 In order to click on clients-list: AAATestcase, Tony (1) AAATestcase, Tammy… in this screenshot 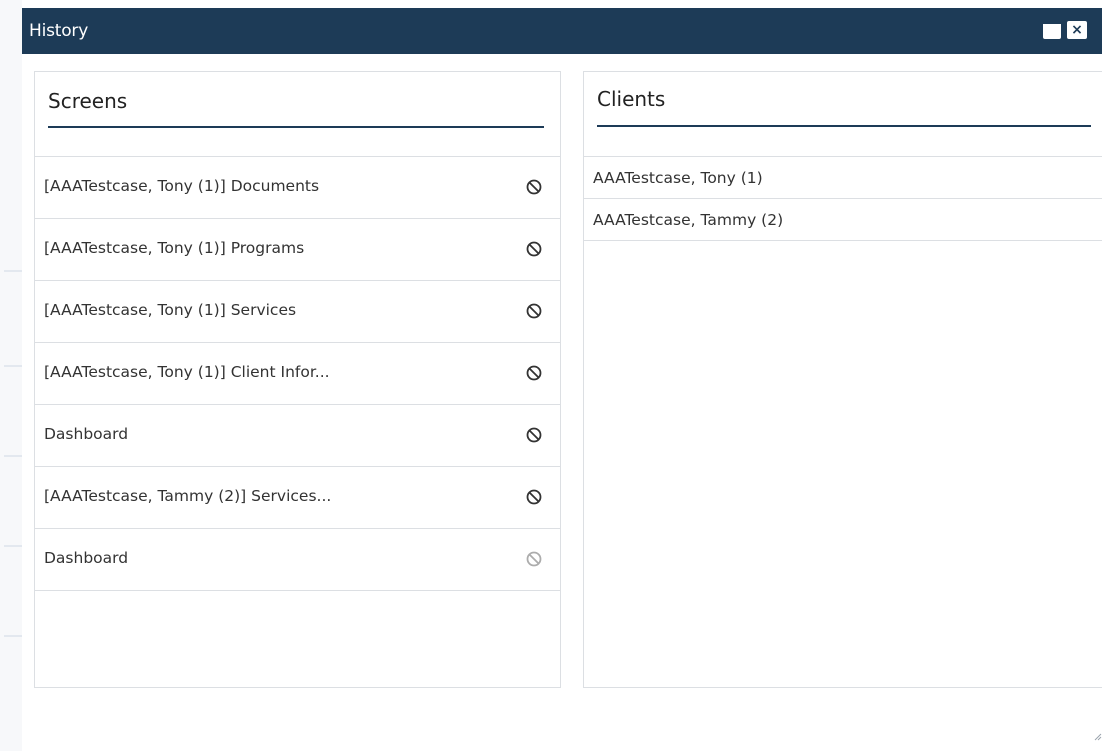, I will do `click(843, 198)`.